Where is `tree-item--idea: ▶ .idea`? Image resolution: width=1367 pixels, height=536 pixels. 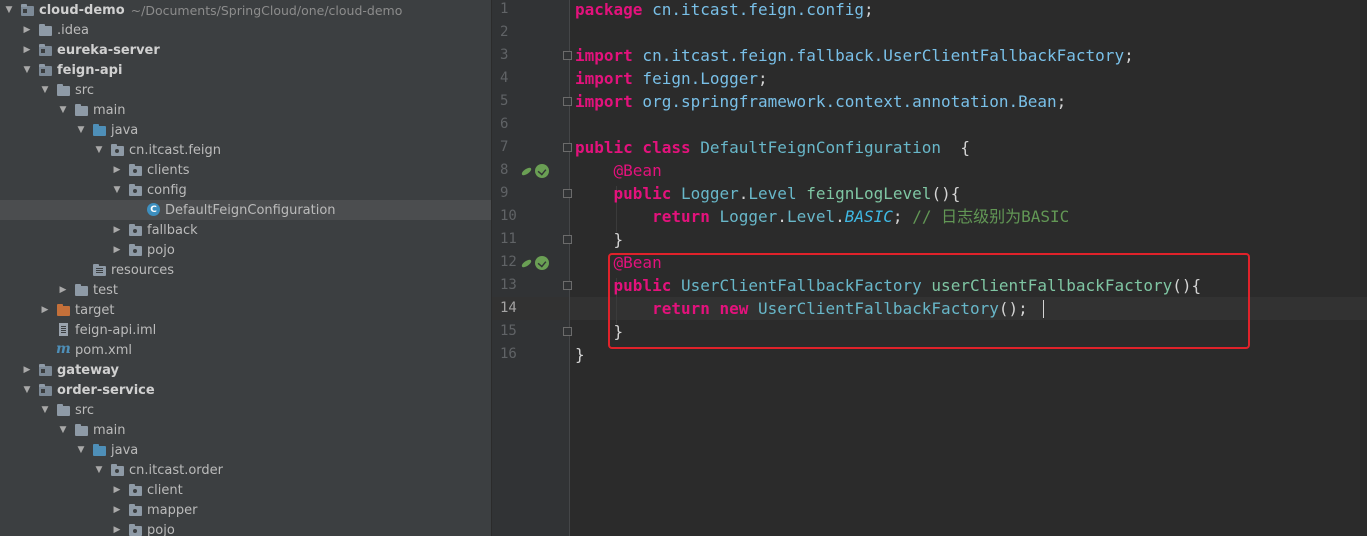 tree-item--idea: ▶ .idea is located at coordinates (245, 30).